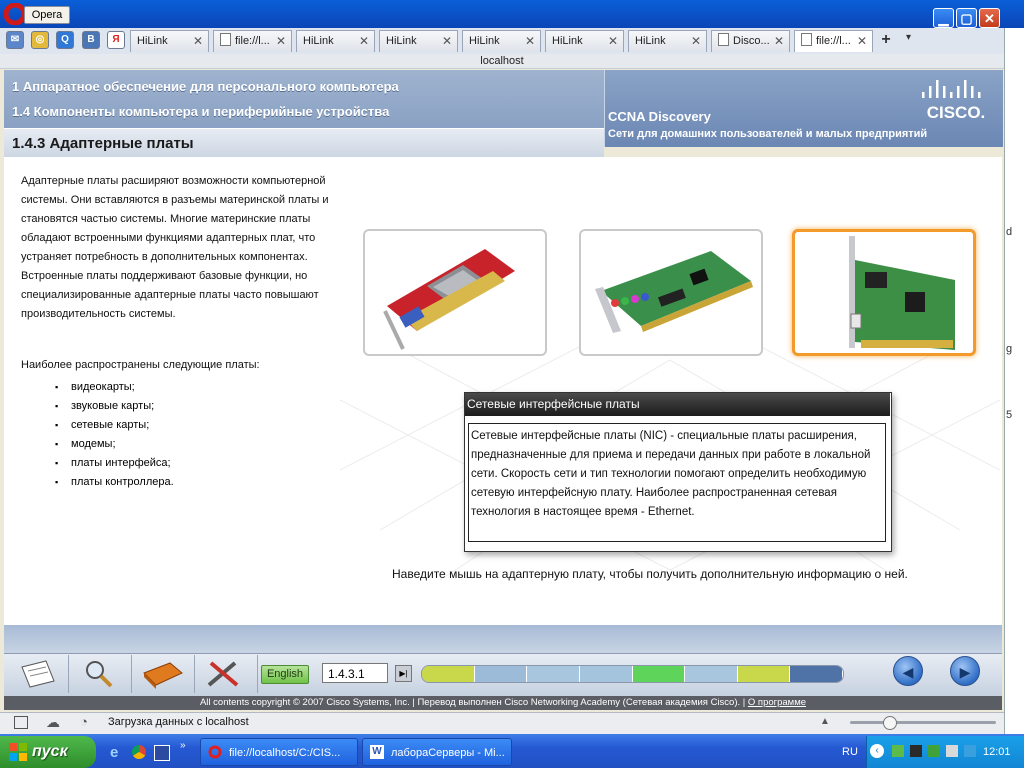  What do you see at coordinates (84, 721) in the screenshot?
I see `speed-gauge-icon: ◔` at bounding box center [84, 721].